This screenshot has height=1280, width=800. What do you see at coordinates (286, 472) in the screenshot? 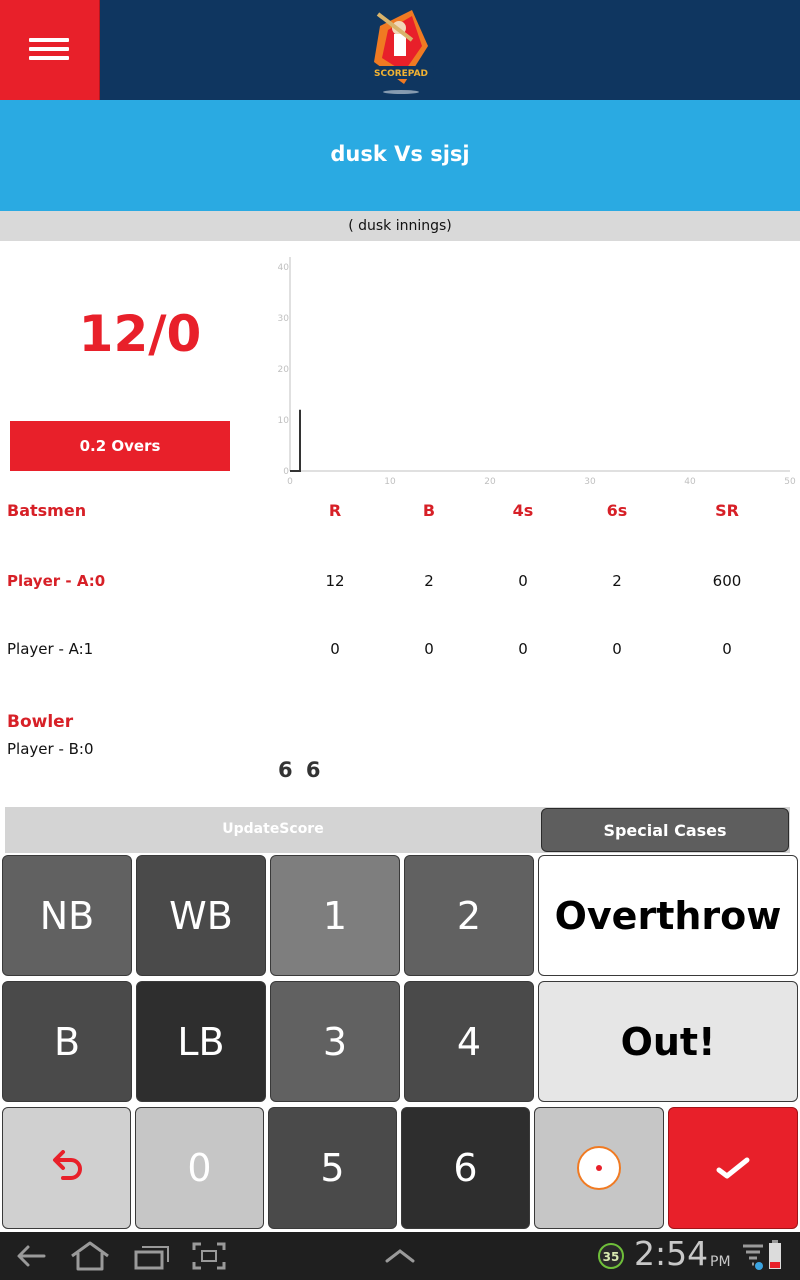
I see `y-tick-label: 0` at bounding box center [286, 472].